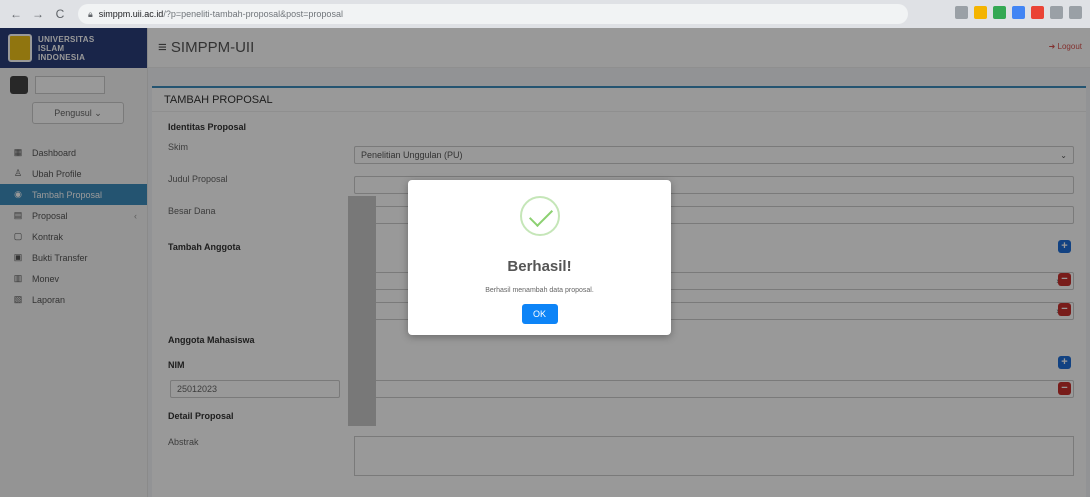 The image size is (1090, 497). I want to click on success-check-icon, so click(539, 216).